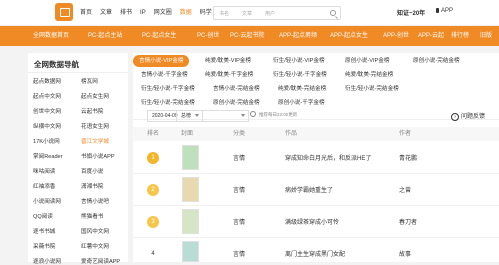 This screenshot has height=265, width=499. What do you see at coordinates (92, 111) in the screenshot?
I see `sidebar-item: 云起书院` at bounding box center [92, 111].